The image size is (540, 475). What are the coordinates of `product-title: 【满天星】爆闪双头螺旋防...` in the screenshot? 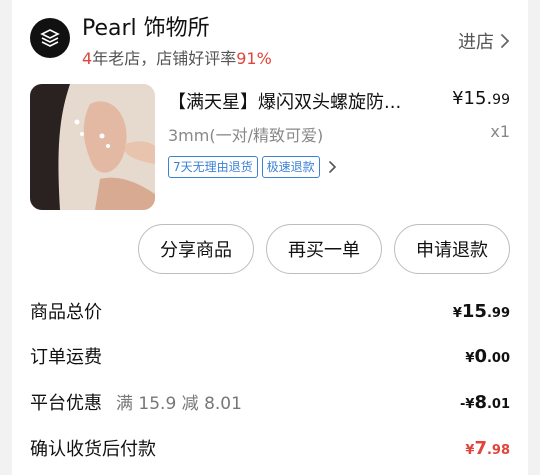 It's located at (292, 101).